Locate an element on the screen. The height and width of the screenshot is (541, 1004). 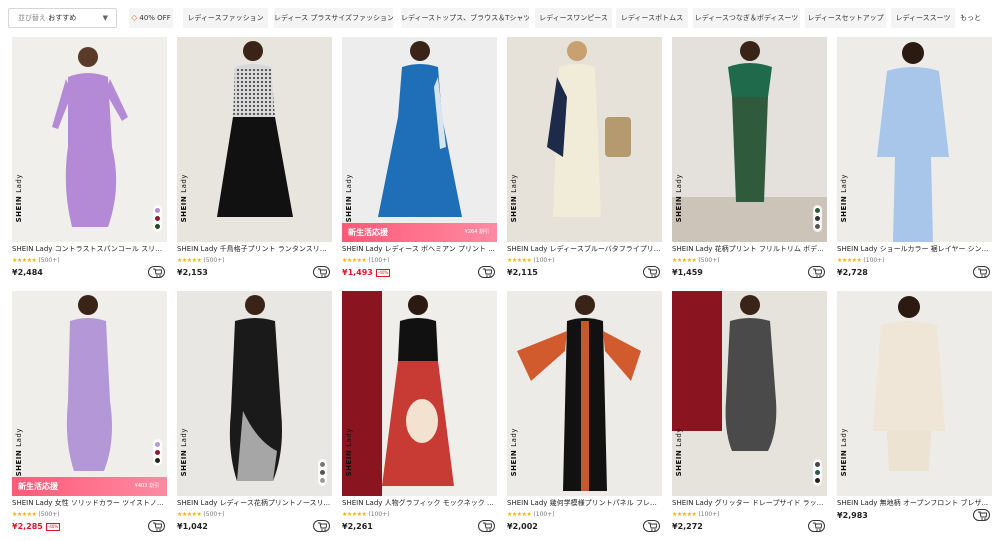
filter-more-link: もっと is located at coordinates (970, 18).